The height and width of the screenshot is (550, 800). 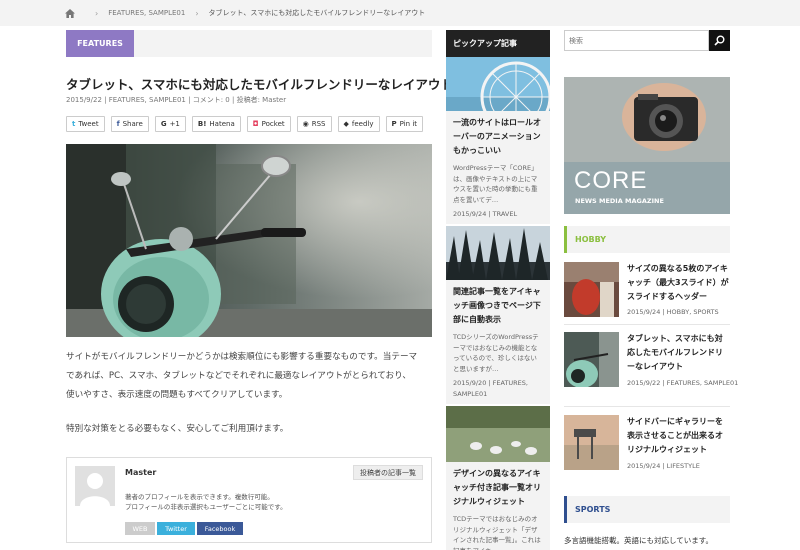 What do you see at coordinates (70, 13) in the screenshot?
I see `home-icon` at bounding box center [70, 13].